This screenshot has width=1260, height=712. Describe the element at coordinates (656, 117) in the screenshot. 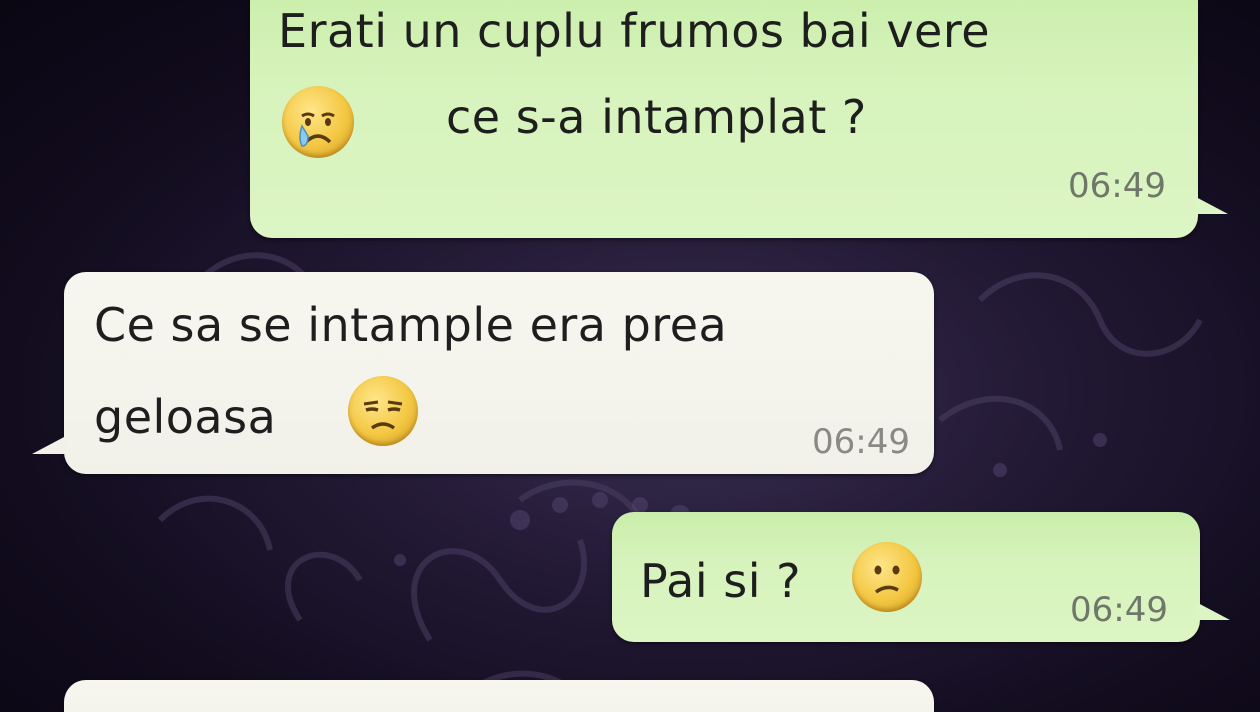

I see `message-text-line: ce s-a intamplat ?` at that location.